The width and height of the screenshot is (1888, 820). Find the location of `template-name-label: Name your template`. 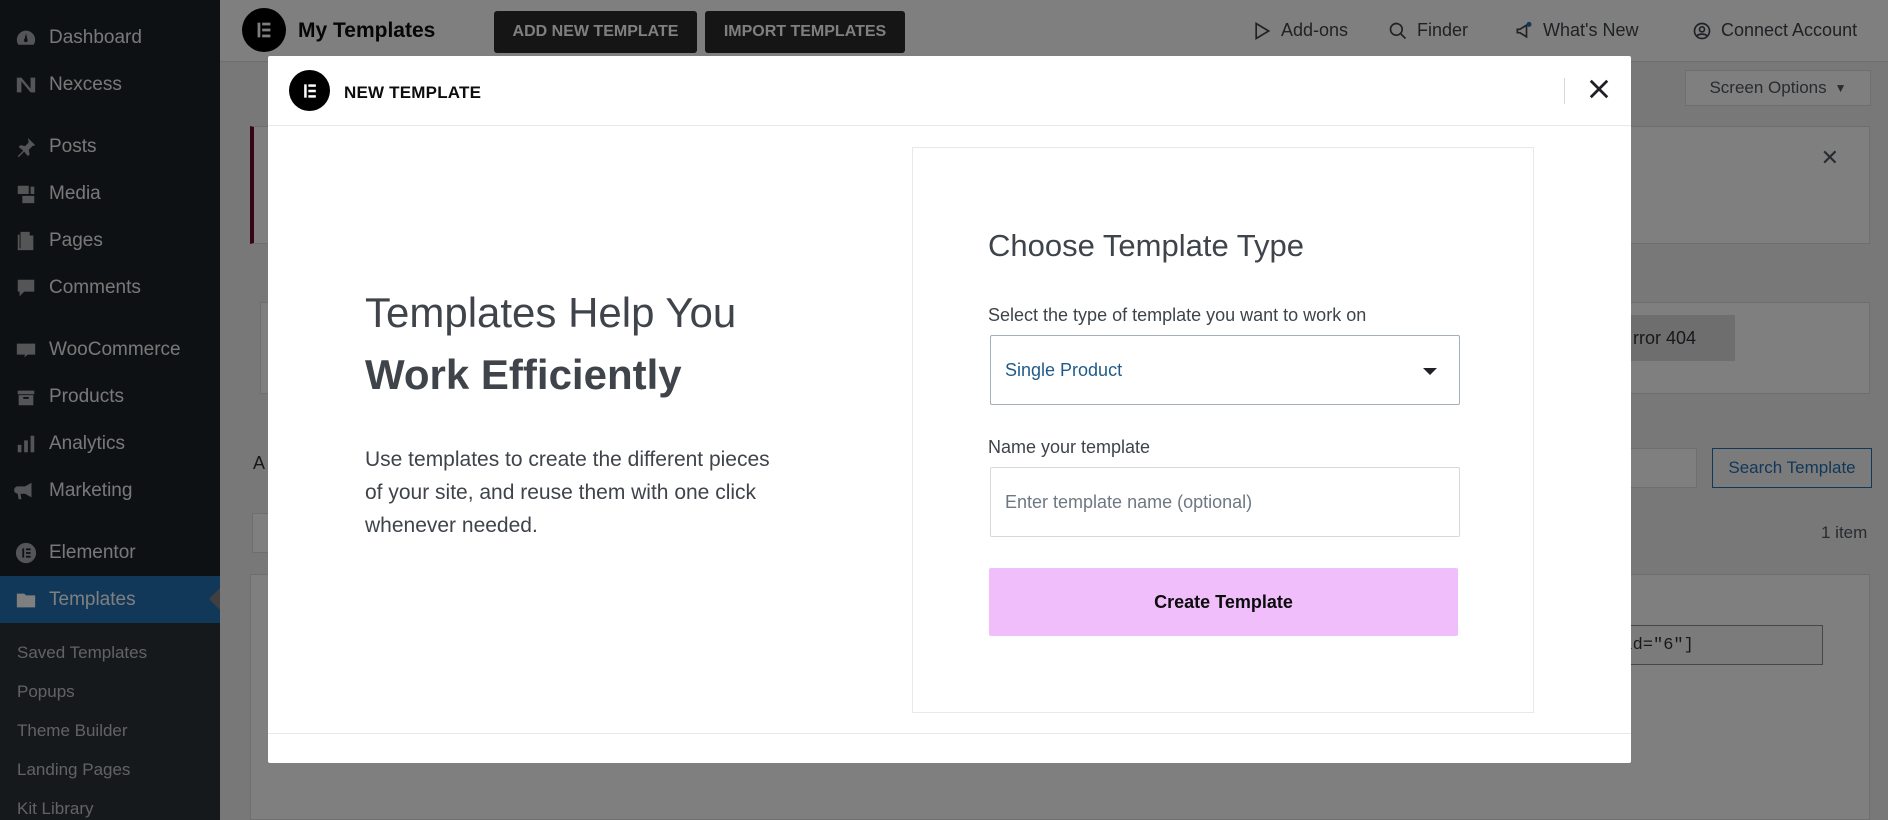

template-name-label: Name your template is located at coordinates (1069, 447).